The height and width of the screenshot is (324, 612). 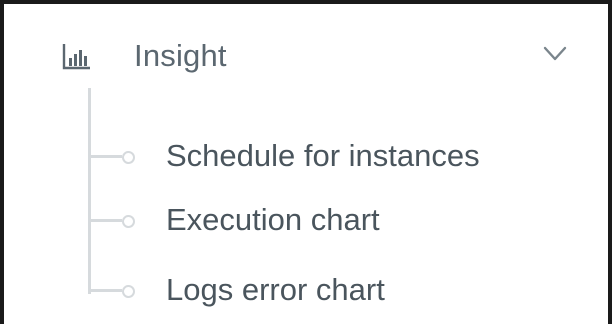 What do you see at coordinates (275, 289) in the screenshot?
I see `menu-item-label: Logs error chart` at bounding box center [275, 289].